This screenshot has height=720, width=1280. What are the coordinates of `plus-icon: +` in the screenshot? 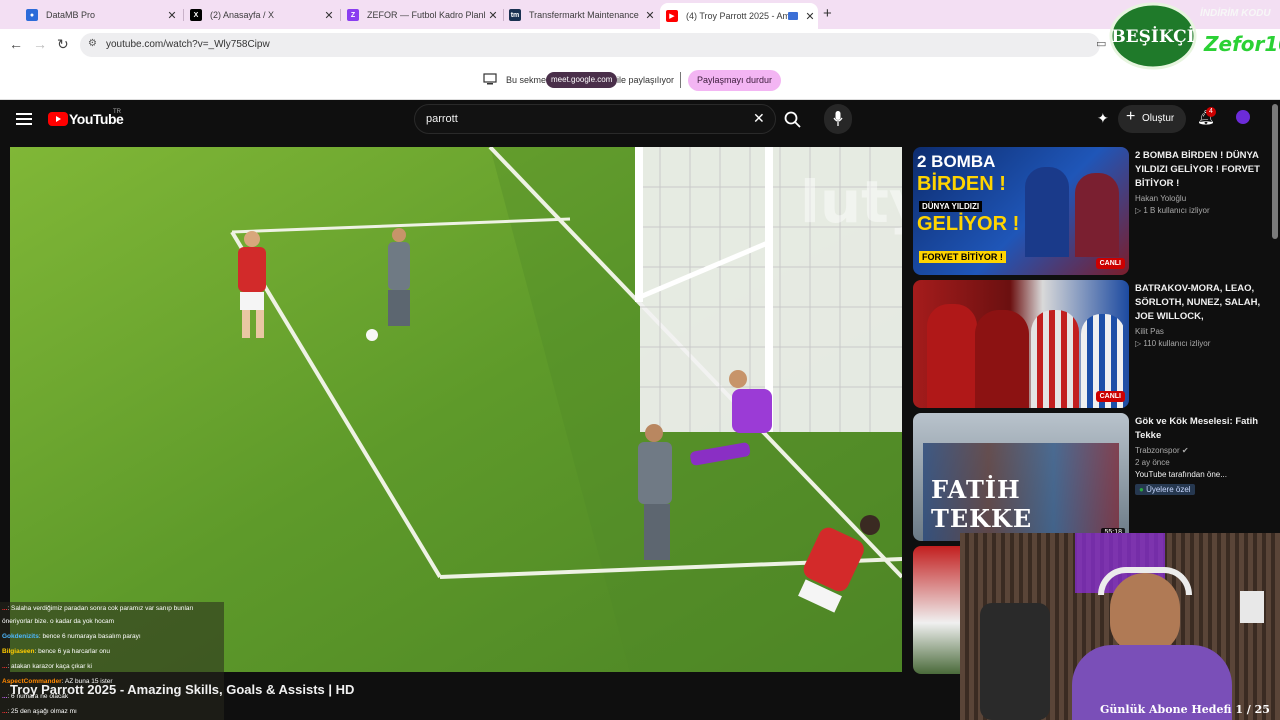 It's located at (1131, 116).